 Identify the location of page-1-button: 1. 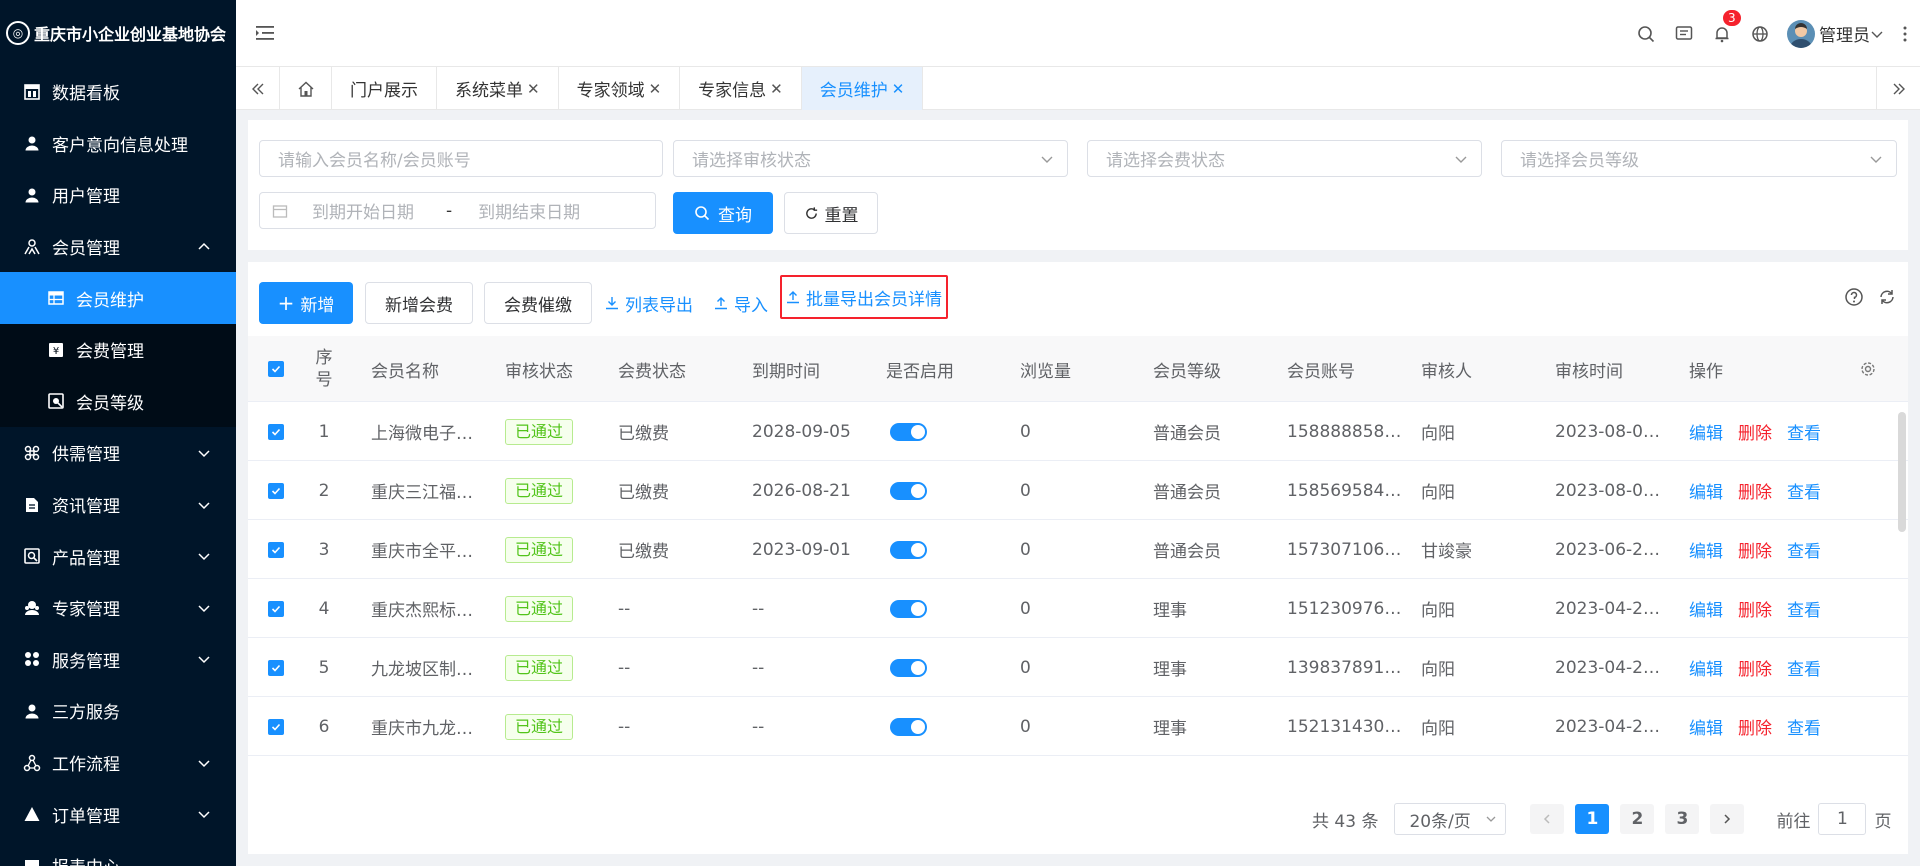
(1592, 819).